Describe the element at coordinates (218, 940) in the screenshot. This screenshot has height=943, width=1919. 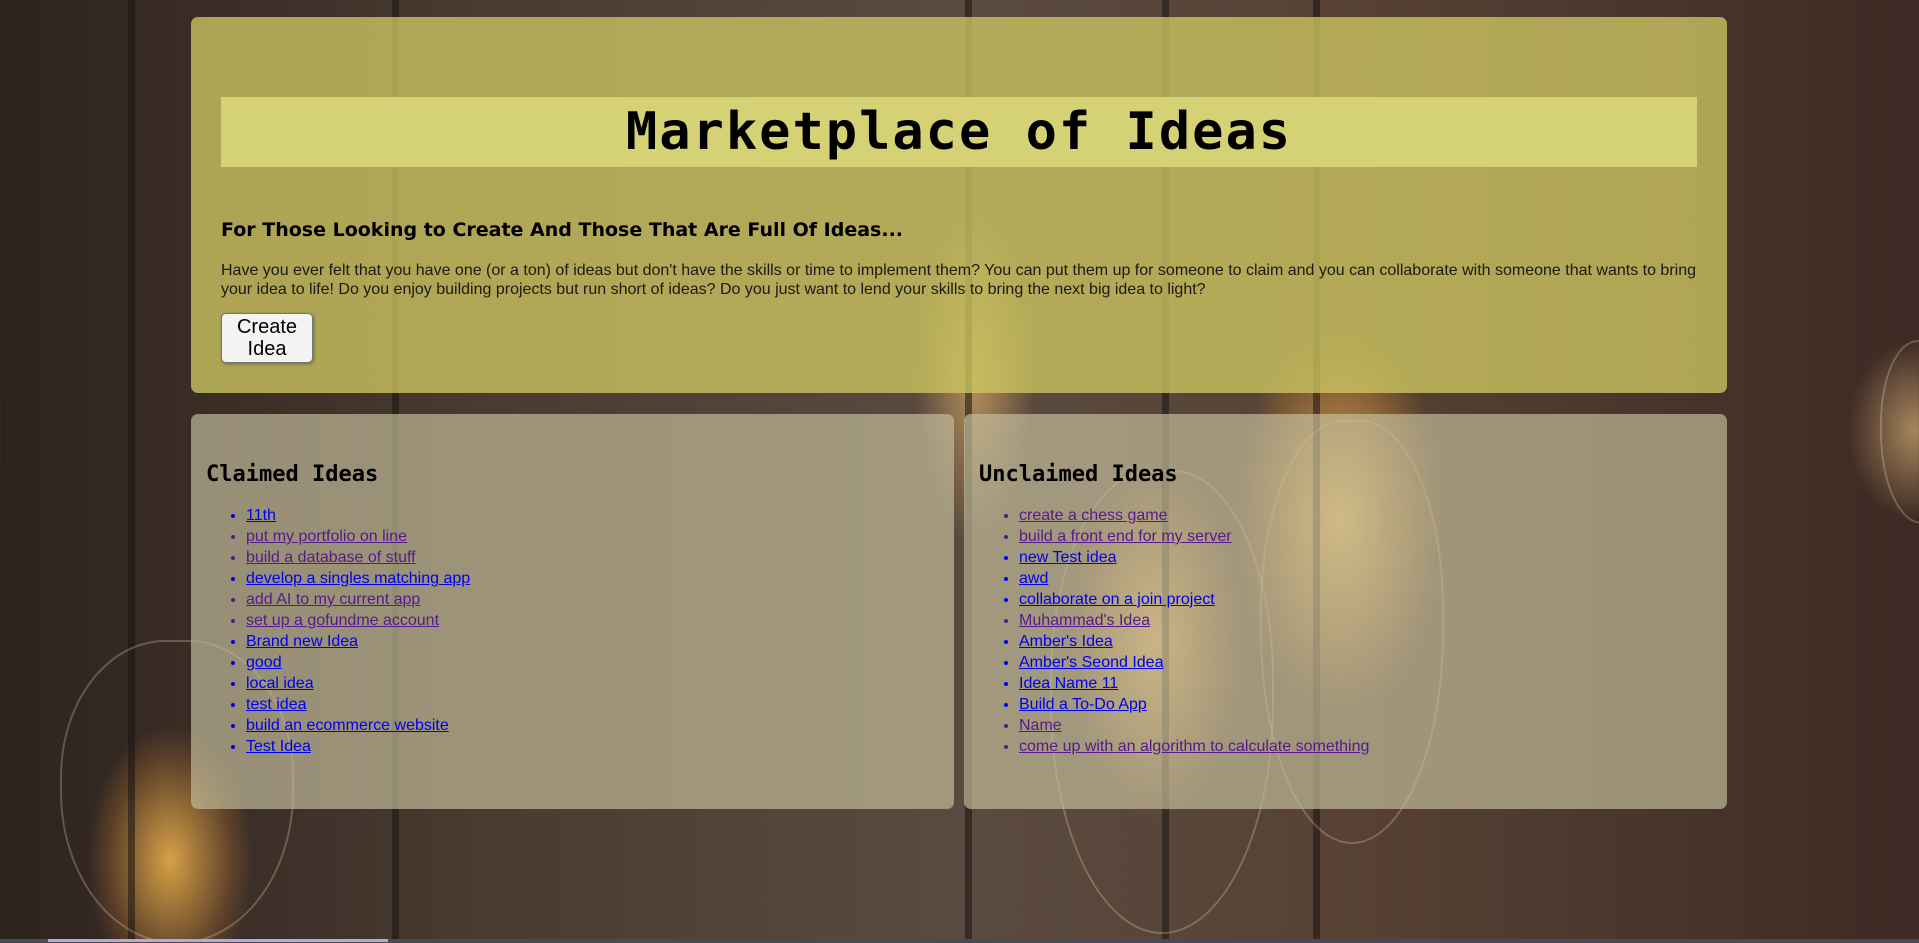
I see `bottom-edge-segment` at that location.